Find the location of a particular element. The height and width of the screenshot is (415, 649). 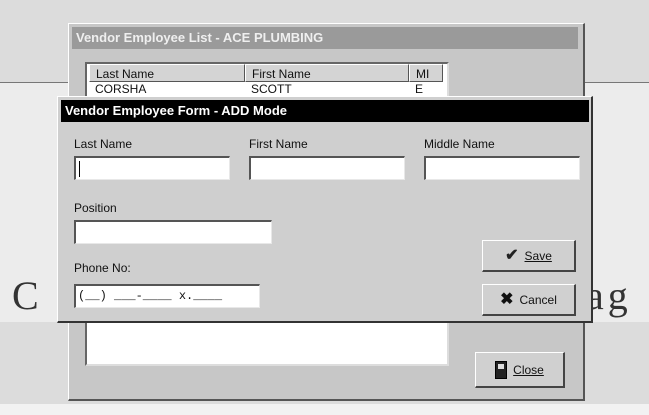

column-header-first-name: First Name is located at coordinates (327, 73).